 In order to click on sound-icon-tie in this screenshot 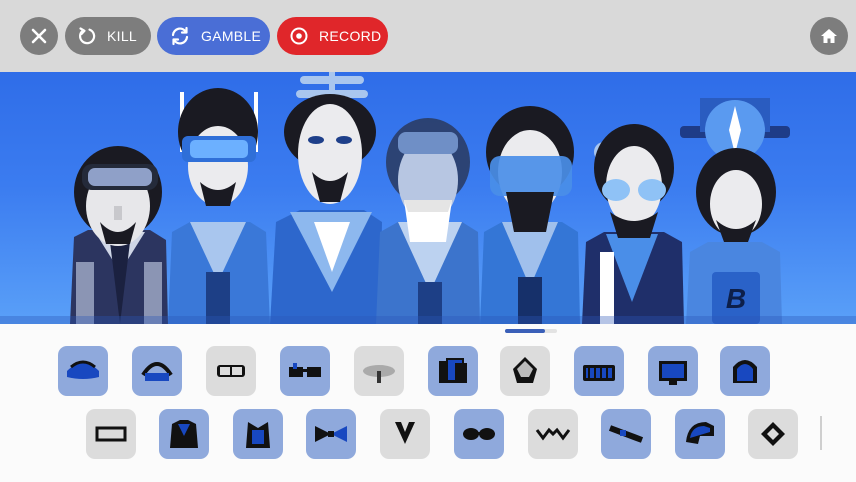, I will do `click(626, 434)`.